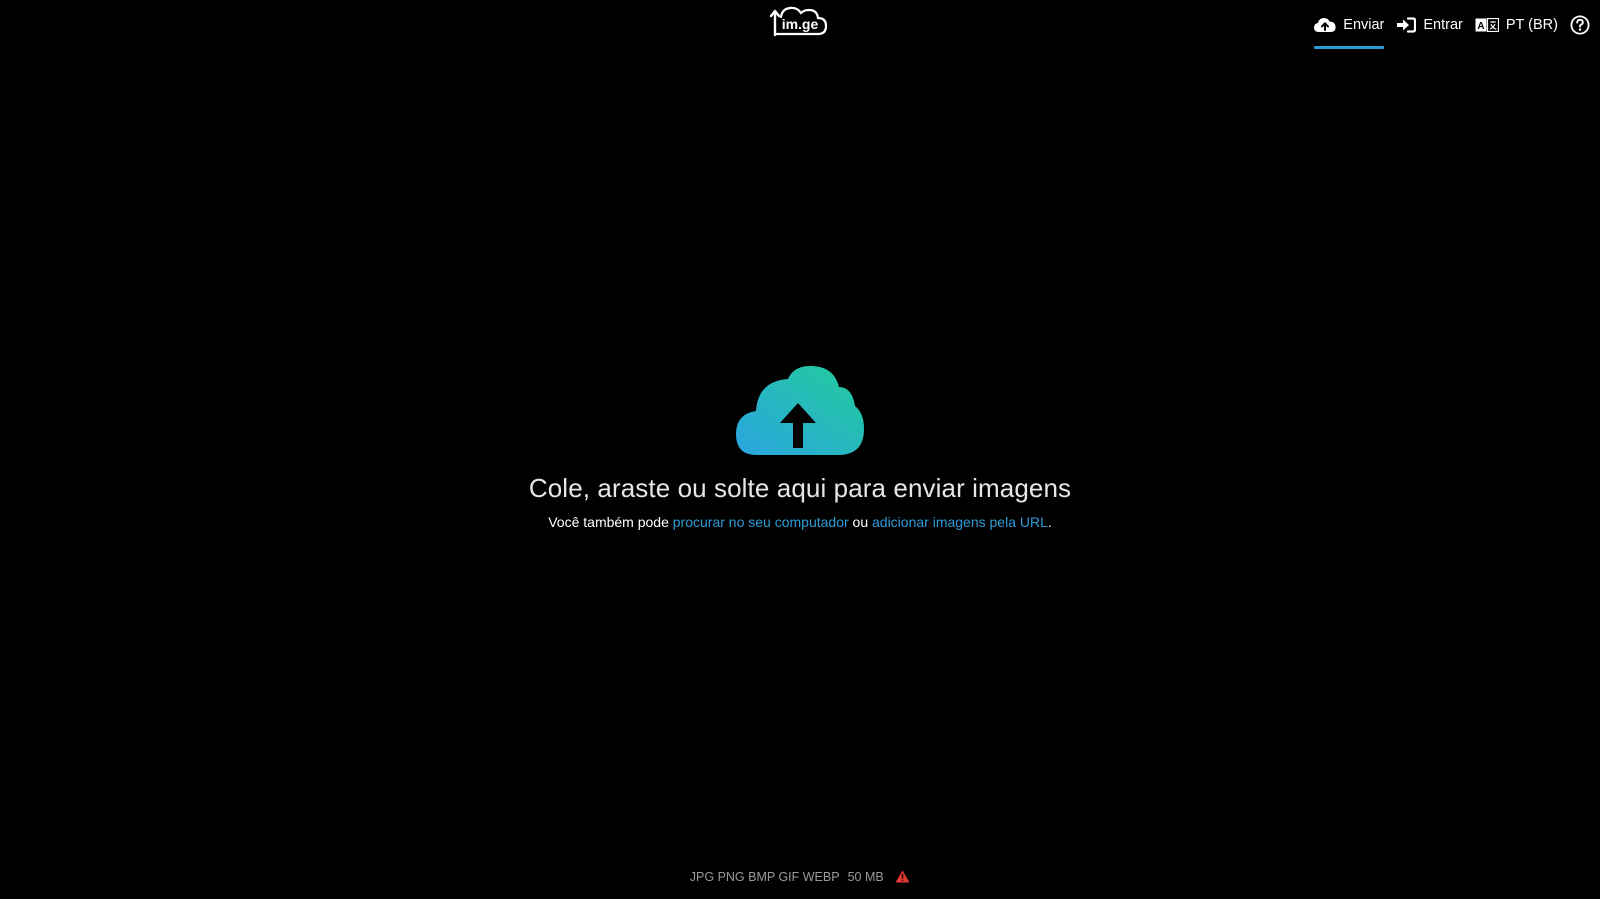  Describe the element at coordinates (1406, 25) in the screenshot. I see `sign-in-icon` at that location.